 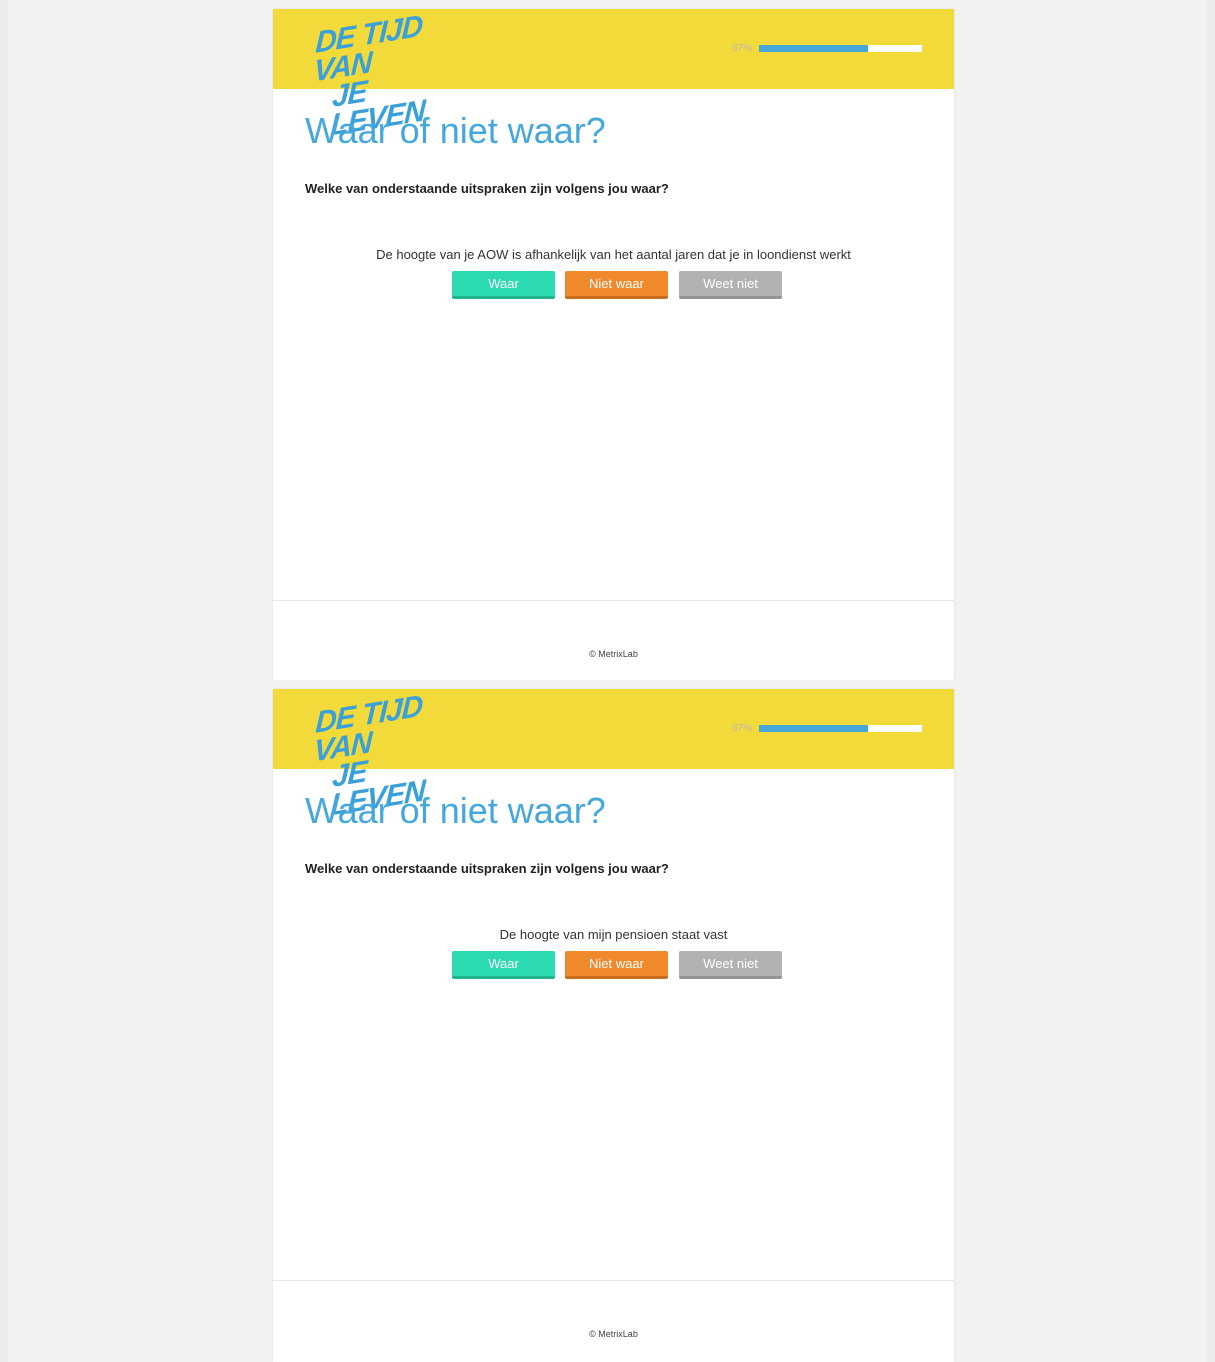 What do you see at coordinates (613, 934) in the screenshot?
I see `statement-text: De hoogte van mijn pensioen staat vast` at bounding box center [613, 934].